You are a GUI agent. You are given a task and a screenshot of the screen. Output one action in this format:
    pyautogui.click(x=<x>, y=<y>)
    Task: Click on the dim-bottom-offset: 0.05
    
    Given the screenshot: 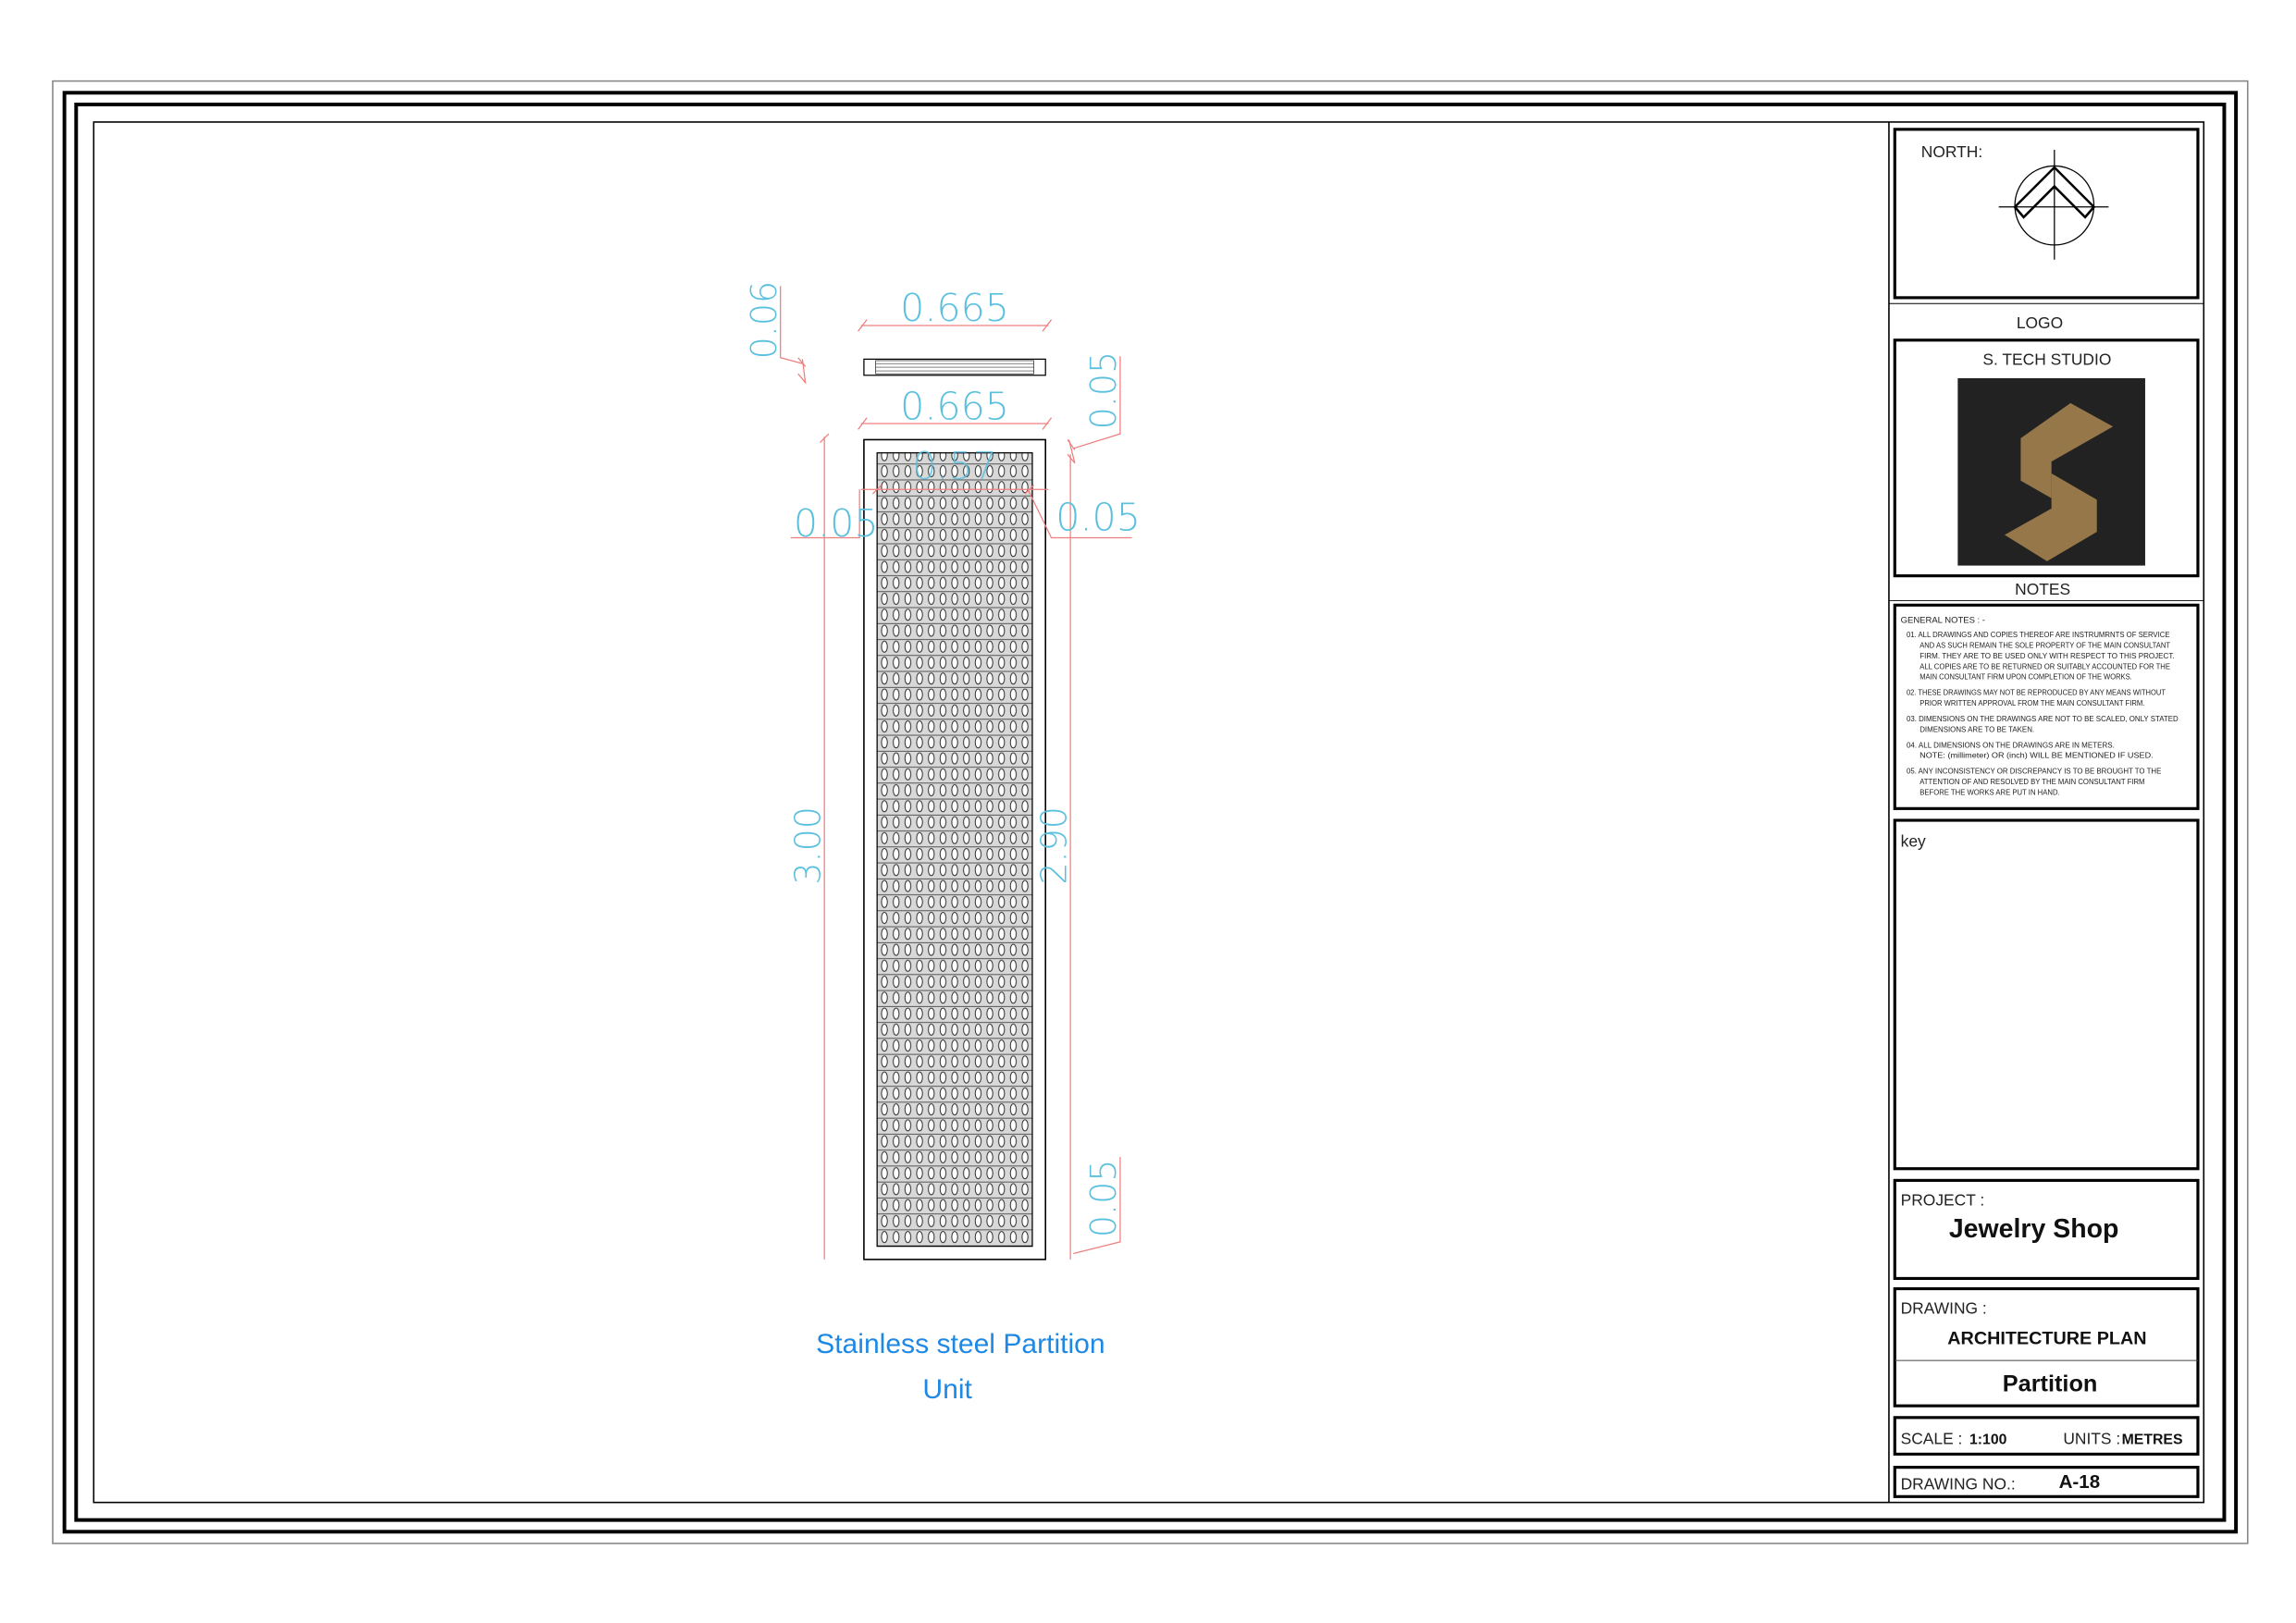 What is the action you would take?
    pyautogui.click(x=1103, y=1199)
    